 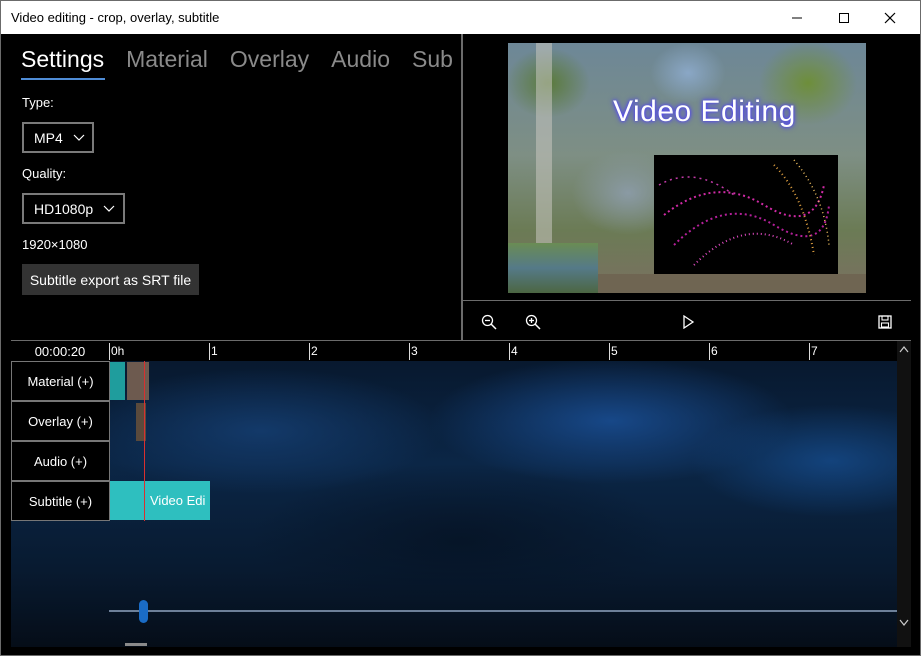 I want to click on ruler-label: 2, so click(x=314, y=351).